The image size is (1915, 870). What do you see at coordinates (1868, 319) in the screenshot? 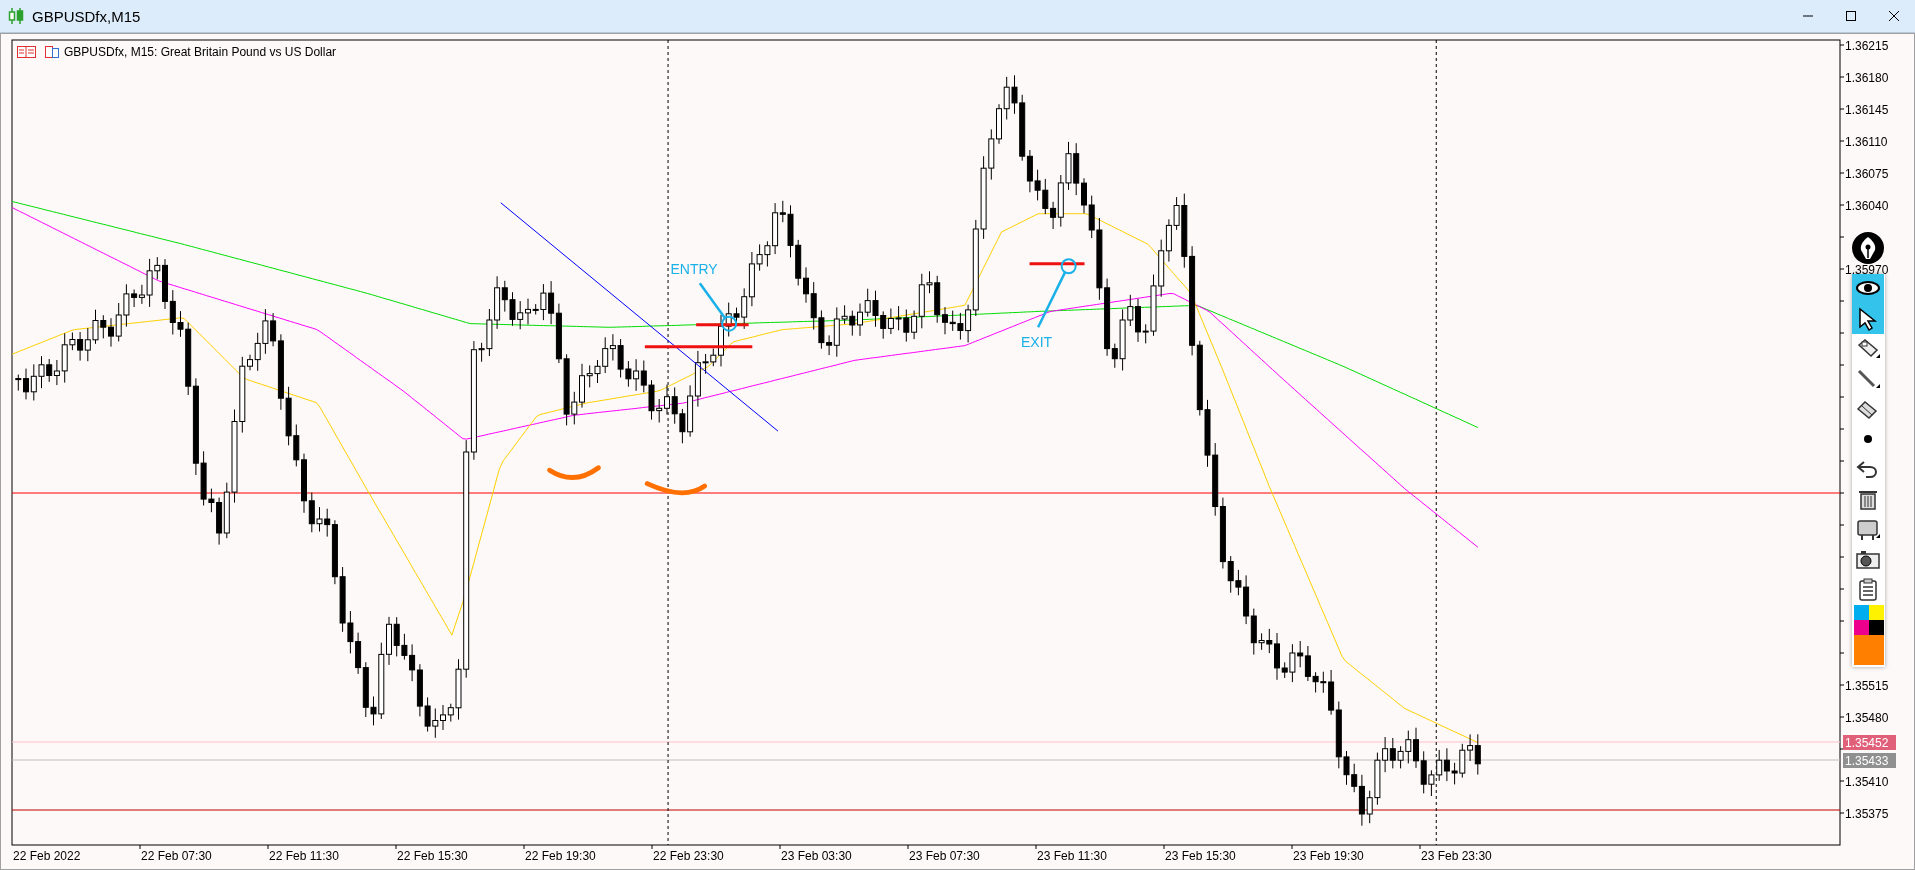
I see `cursor-tool-button` at bounding box center [1868, 319].